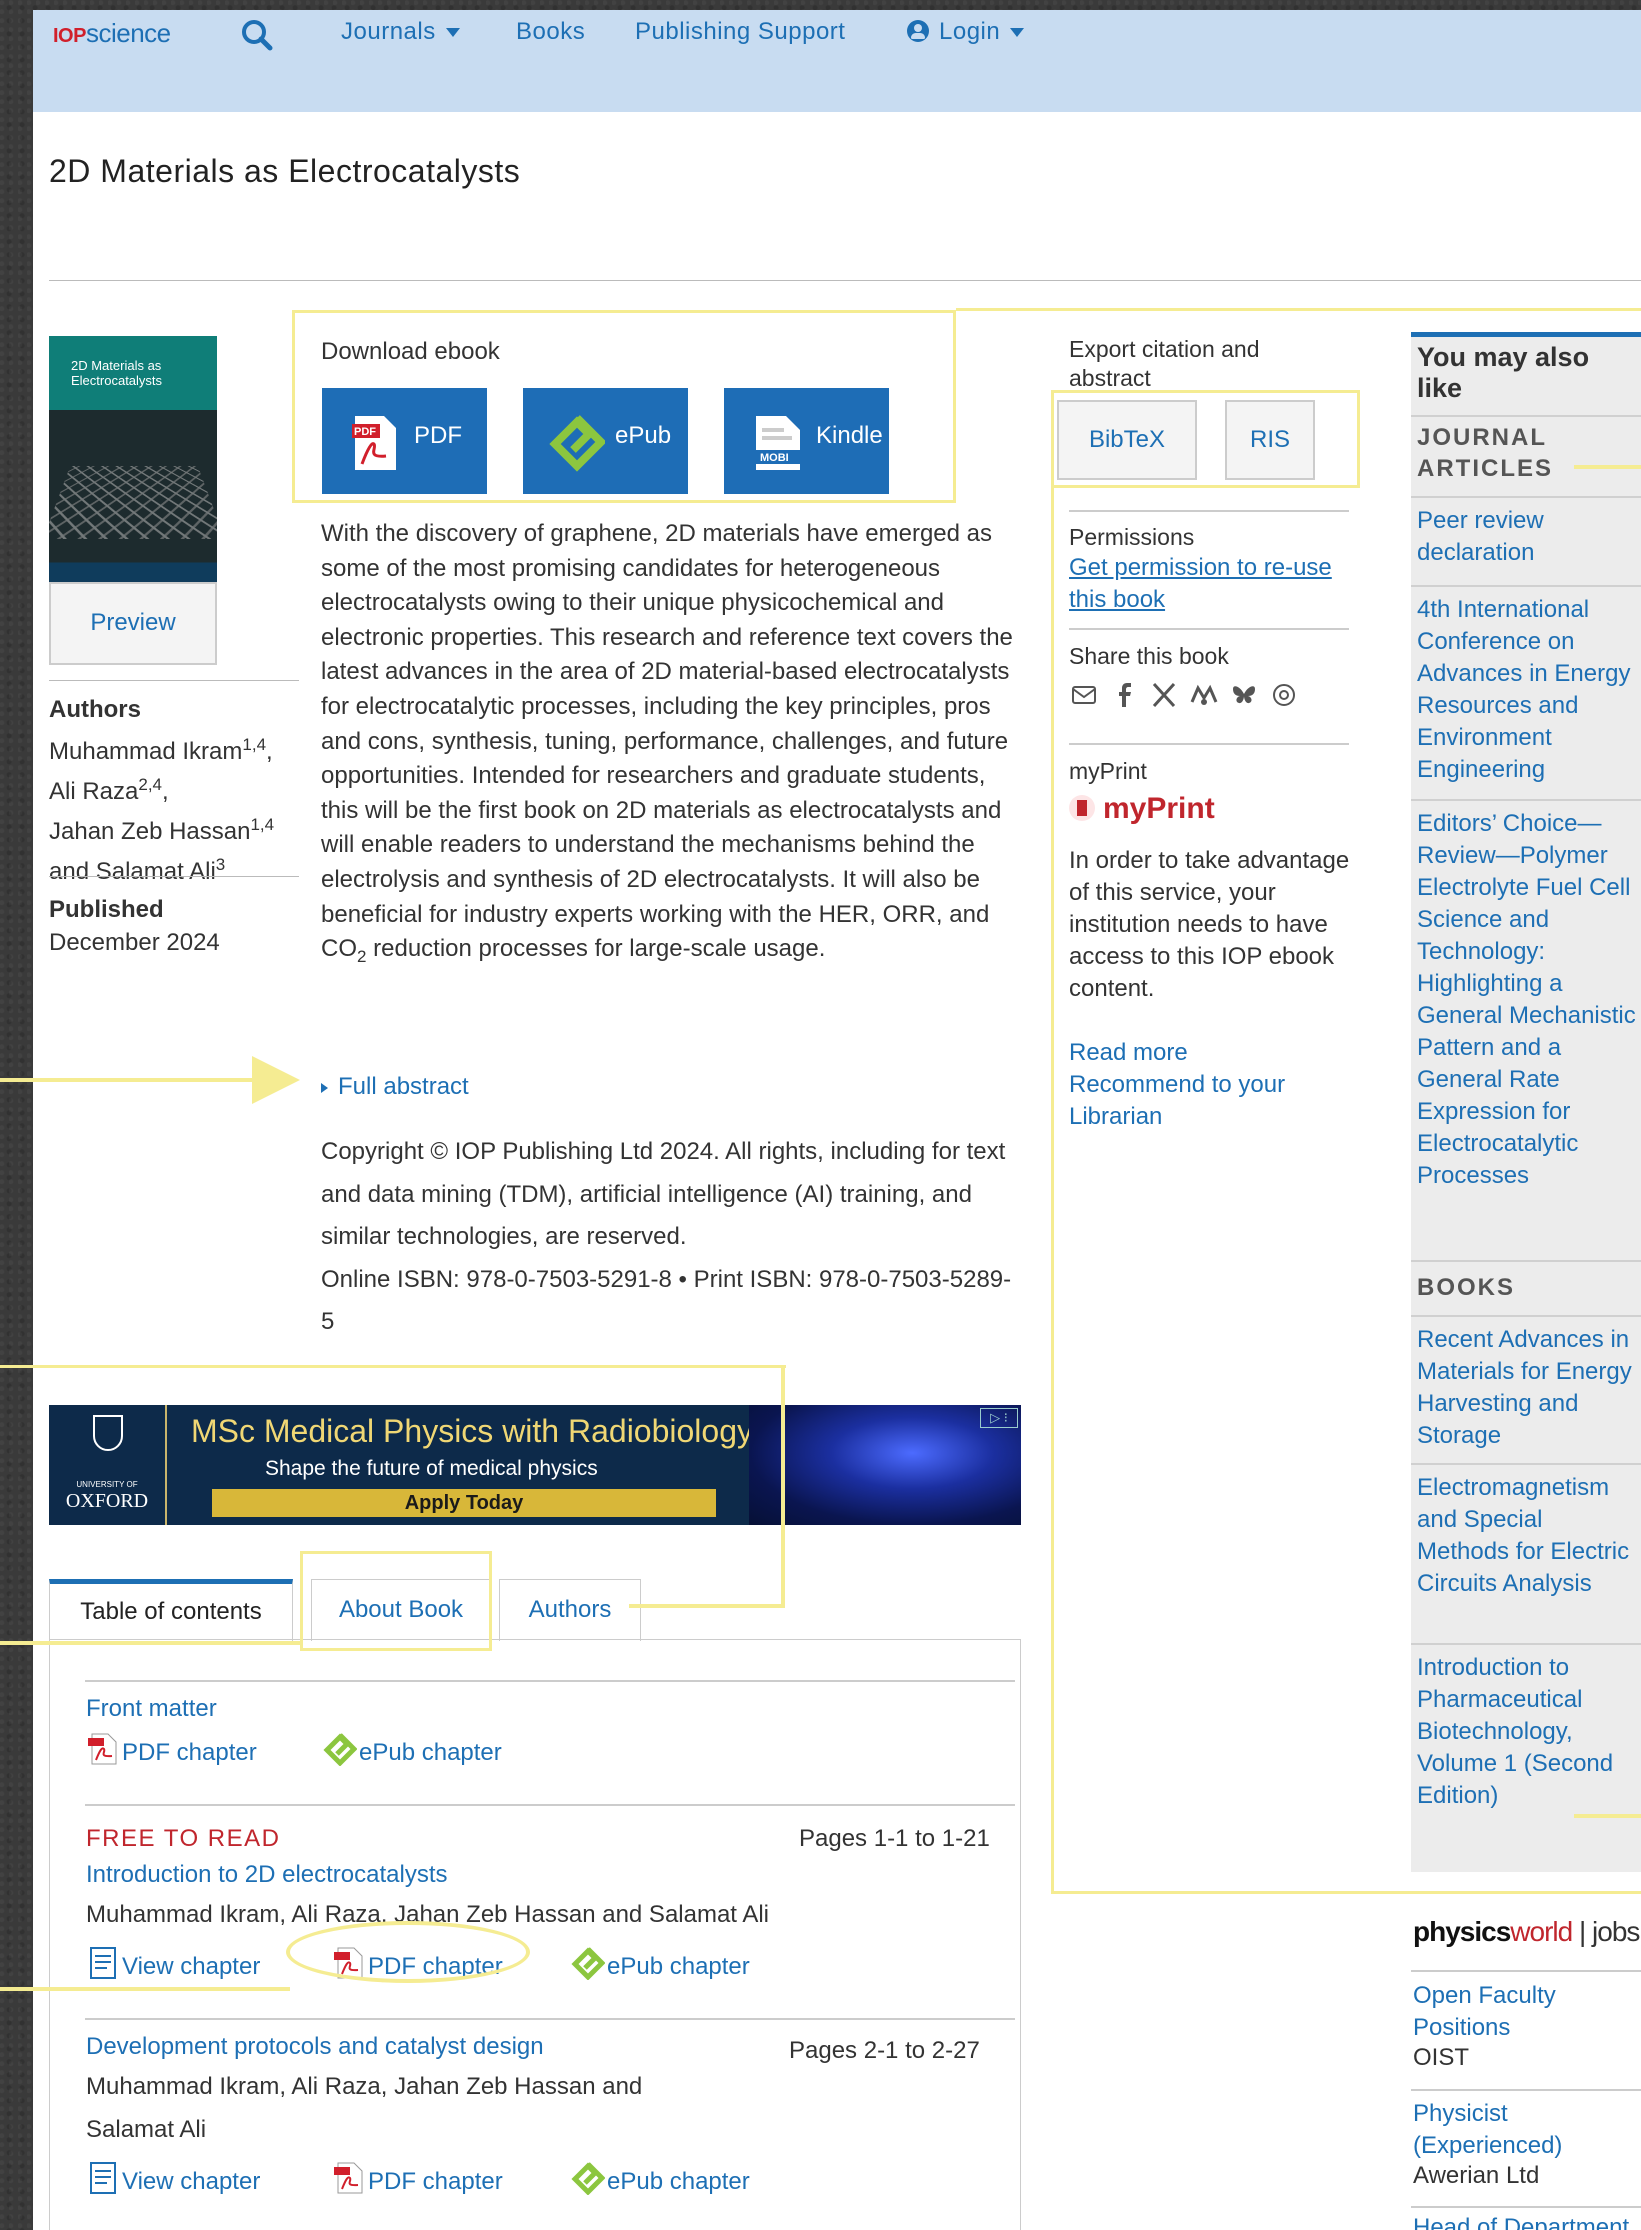 This screenshot has width=1641, height=2230. Describe the element at coordinates (1108, 771) in the screenshot. I see `myprint-label: myPrint` at that location.